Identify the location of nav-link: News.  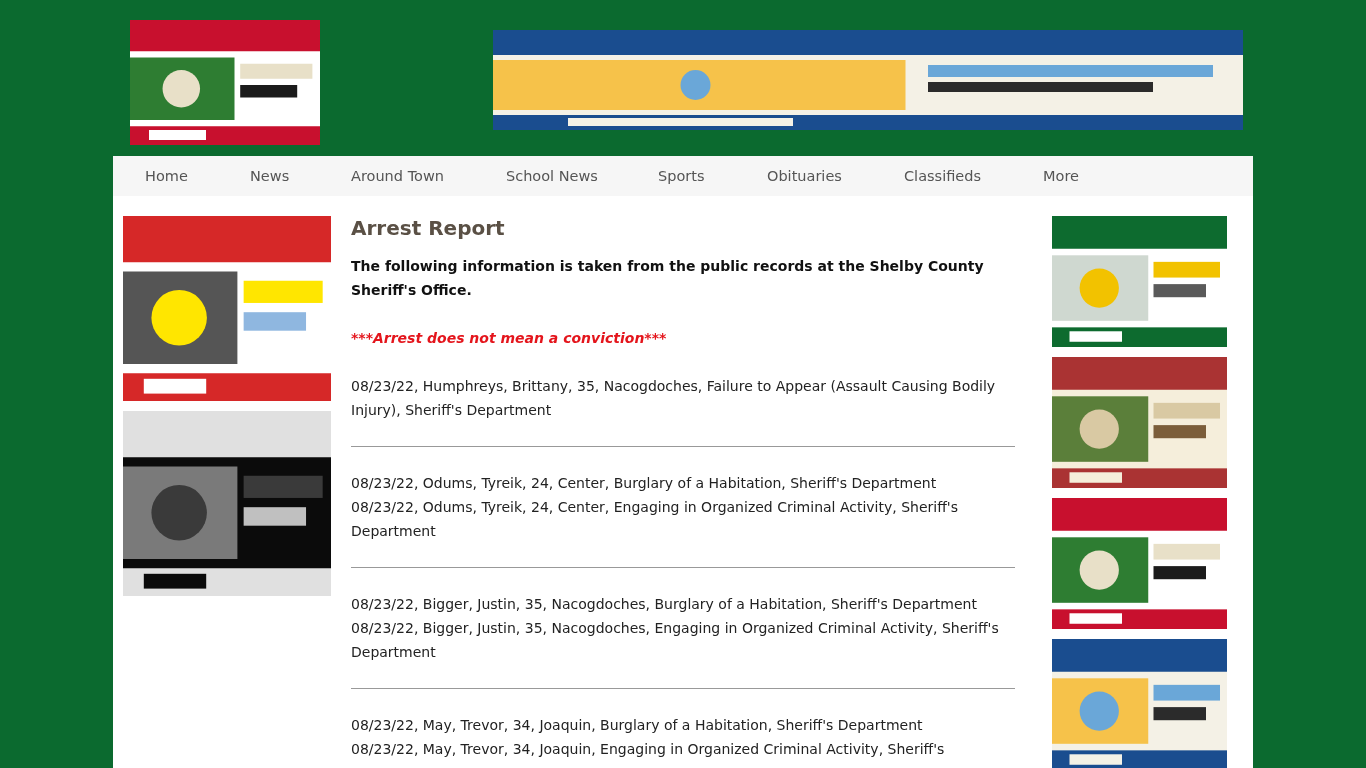
(300, 176).